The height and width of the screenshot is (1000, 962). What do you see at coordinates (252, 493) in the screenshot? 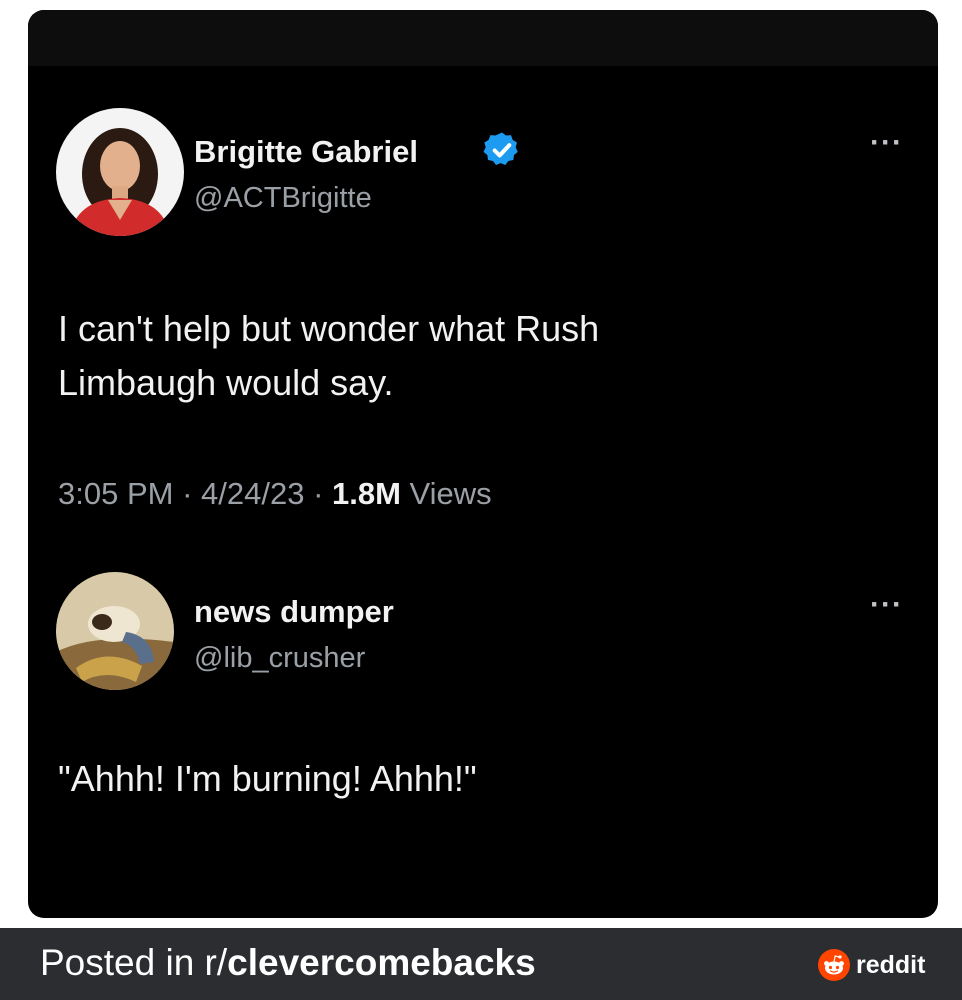
I see `tweet-date: 4/24/23` at bounding box center [252, 493].